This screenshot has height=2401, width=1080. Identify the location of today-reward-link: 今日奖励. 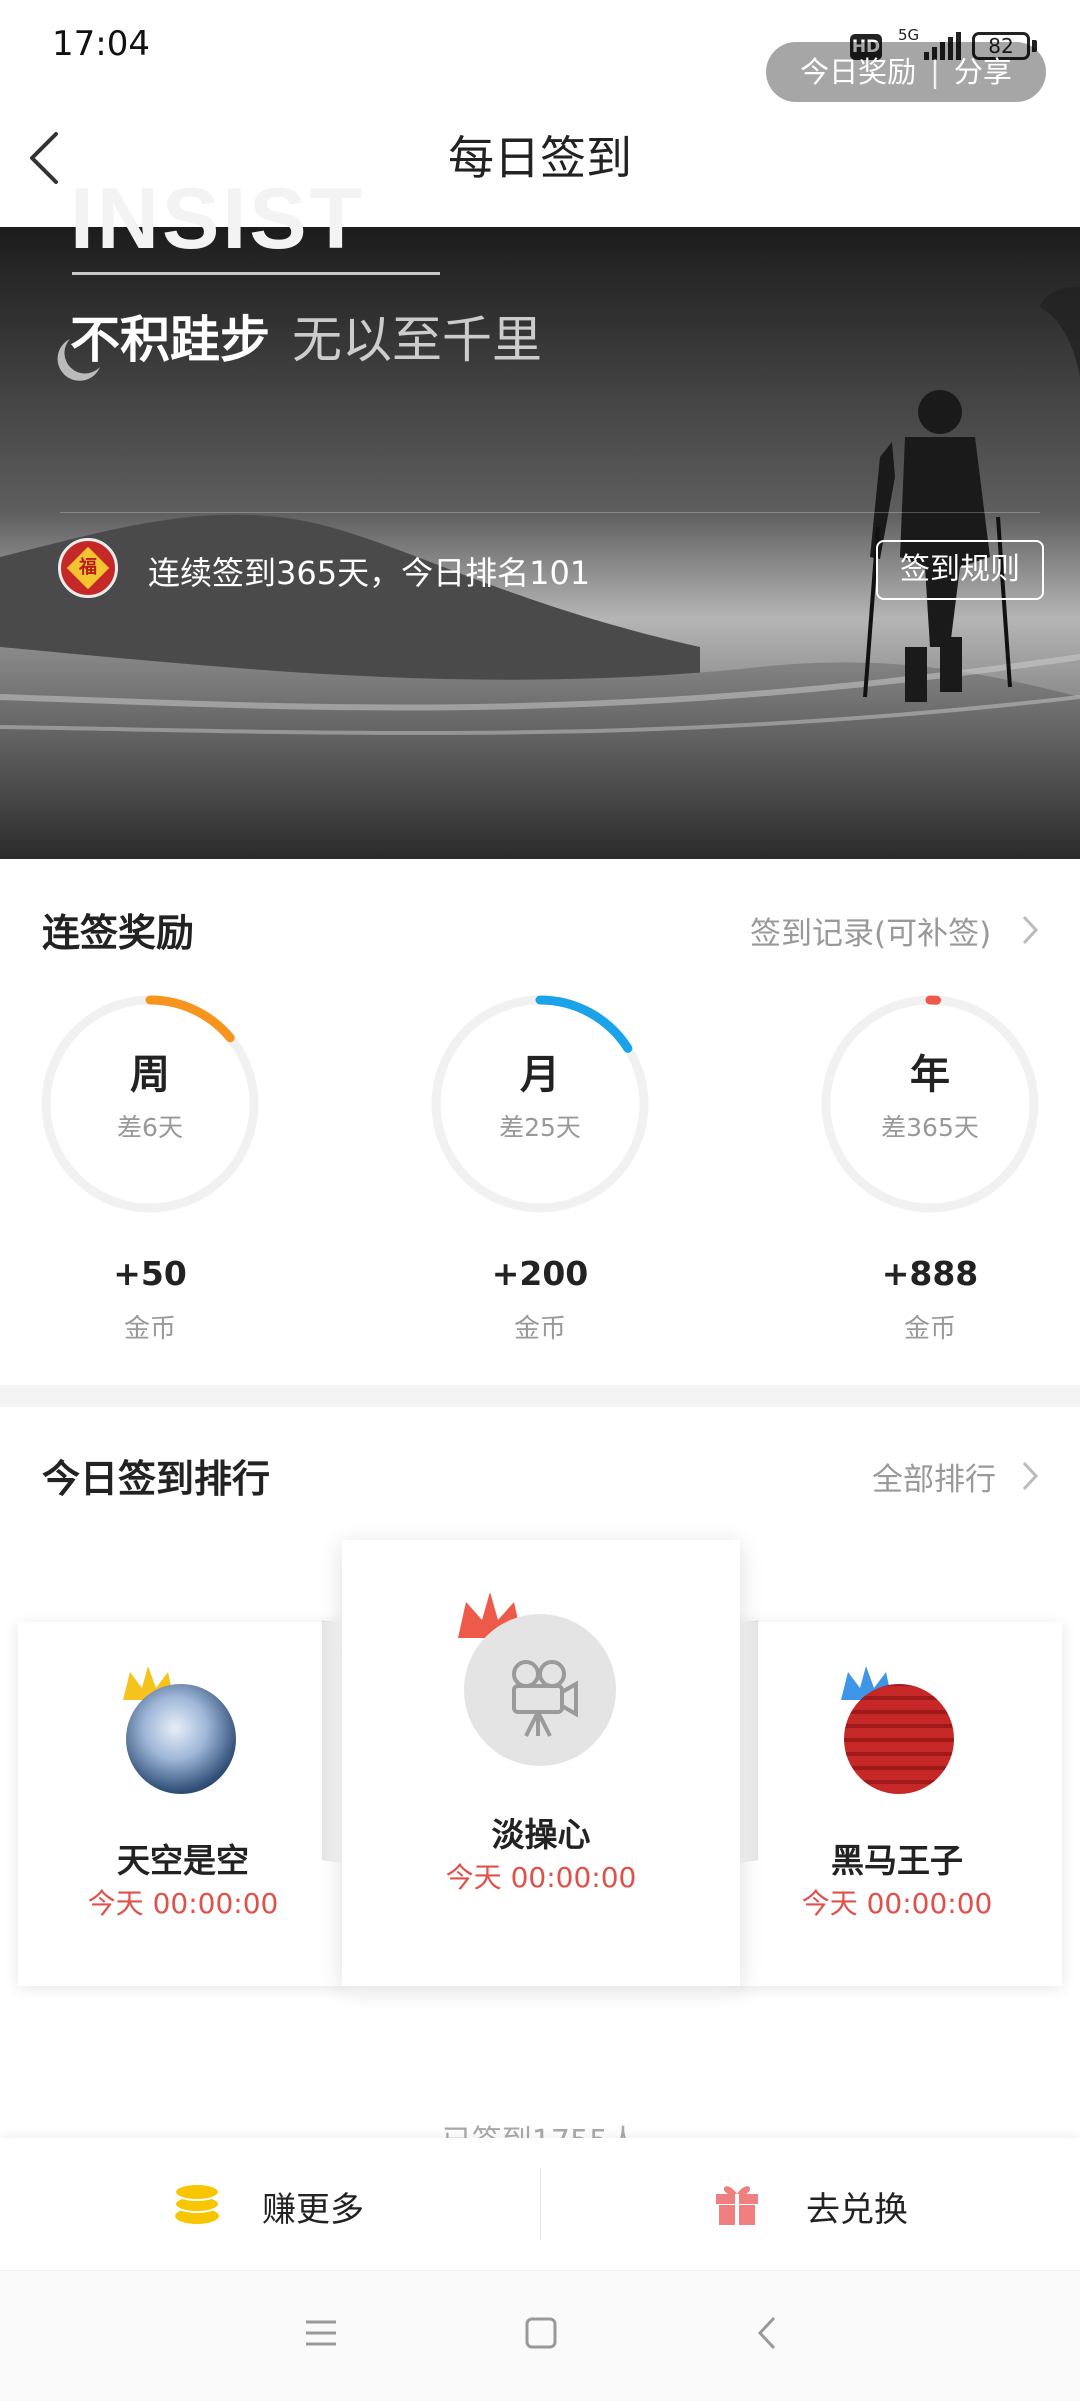
(858, 72).